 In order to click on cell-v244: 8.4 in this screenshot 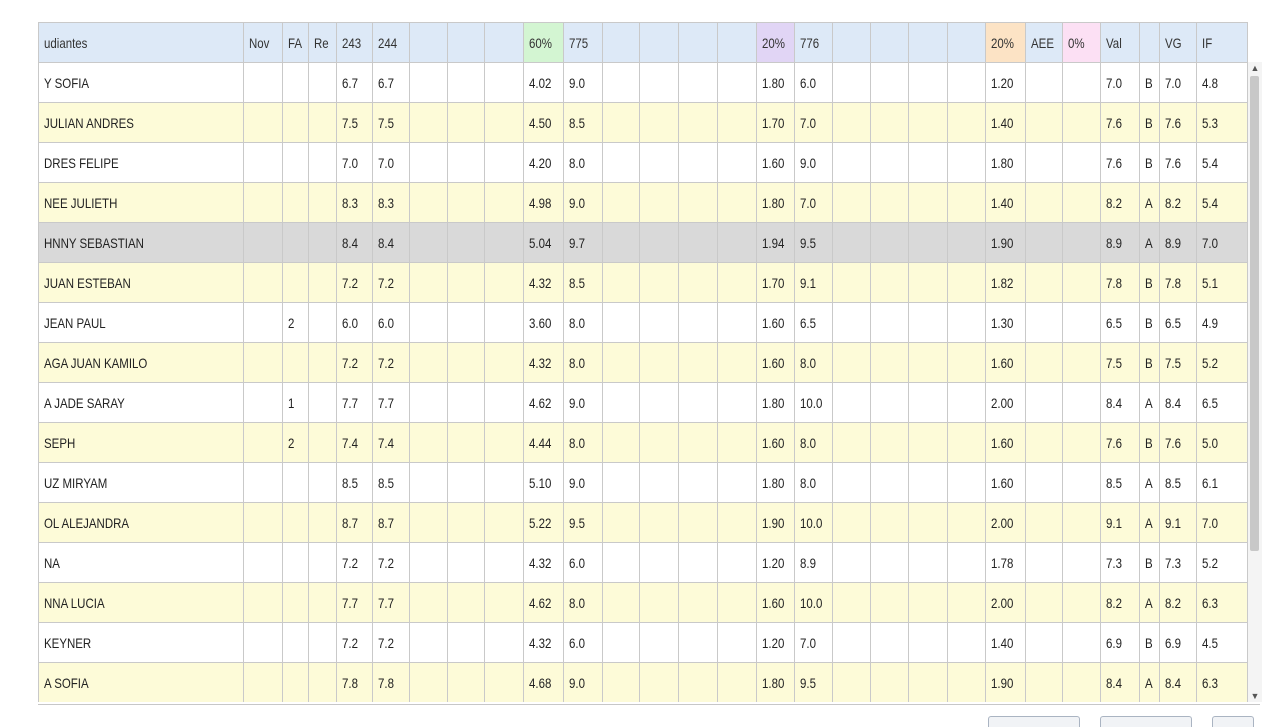, I will do `click(391, 242)`.